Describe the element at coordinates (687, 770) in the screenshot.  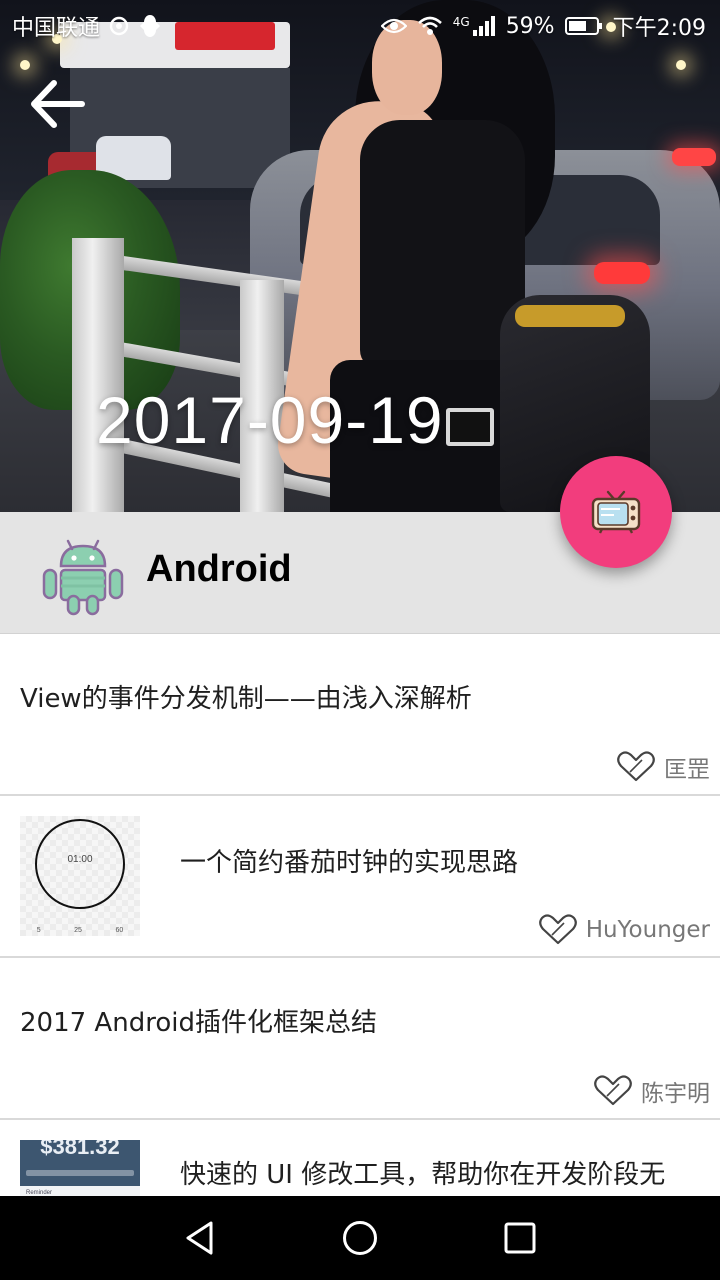
I see `article-author: 匡罡` at that location.